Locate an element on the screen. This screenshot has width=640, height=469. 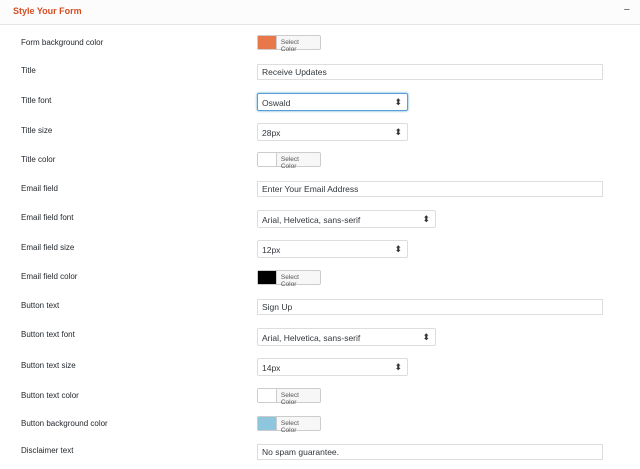
title-color-swatch is located at coordinates (267, 159).